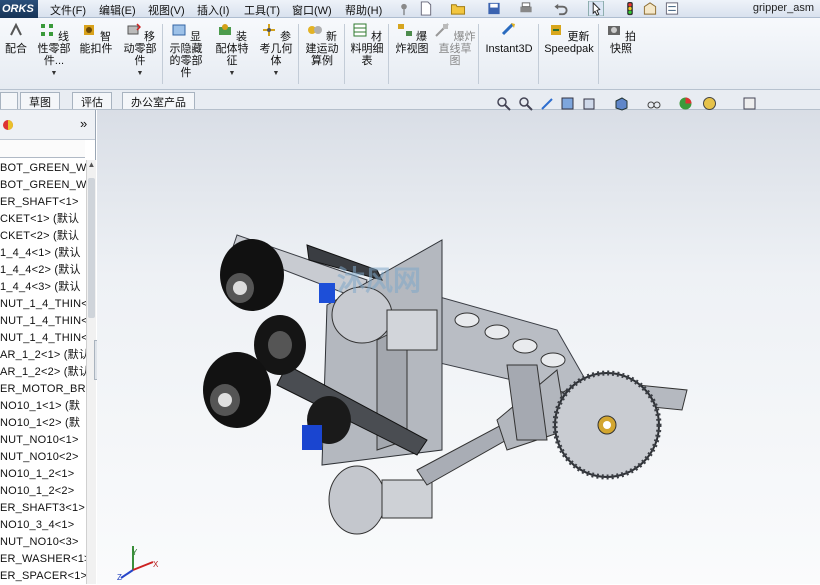 The image size is (820, 585). What do you see at coordinates (455, 44) in the screenshot?
I see `explode-line-sketch-button: 爆炸直线草图` at bounding box center [455, 44].